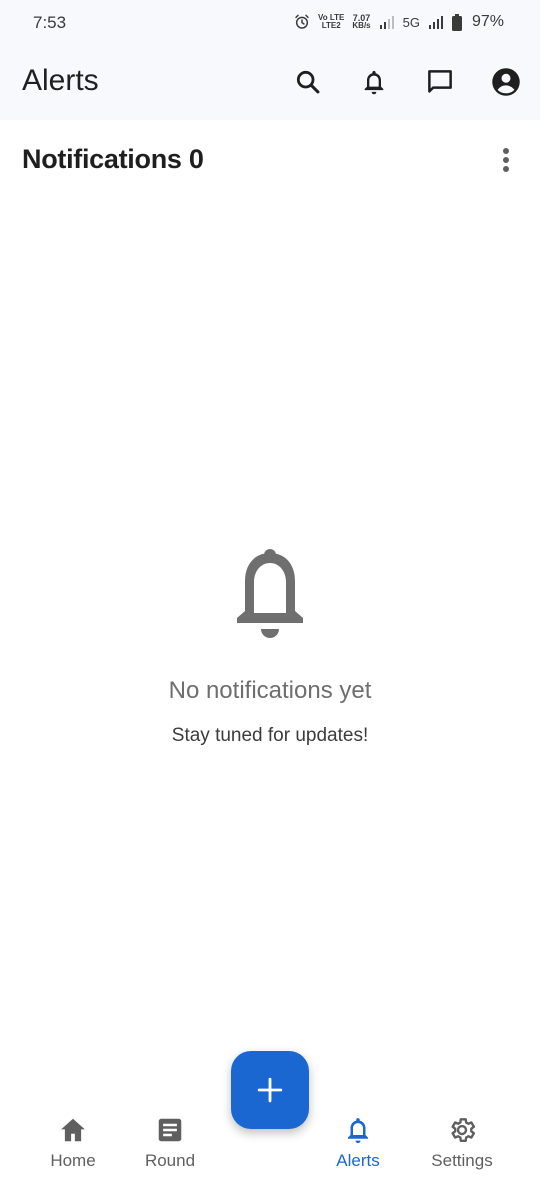 This screenshot has width=540, height=1200. Describe the element at coordinates (50, 22) in the screenshot. I see `status-time: 7:53` at that location.